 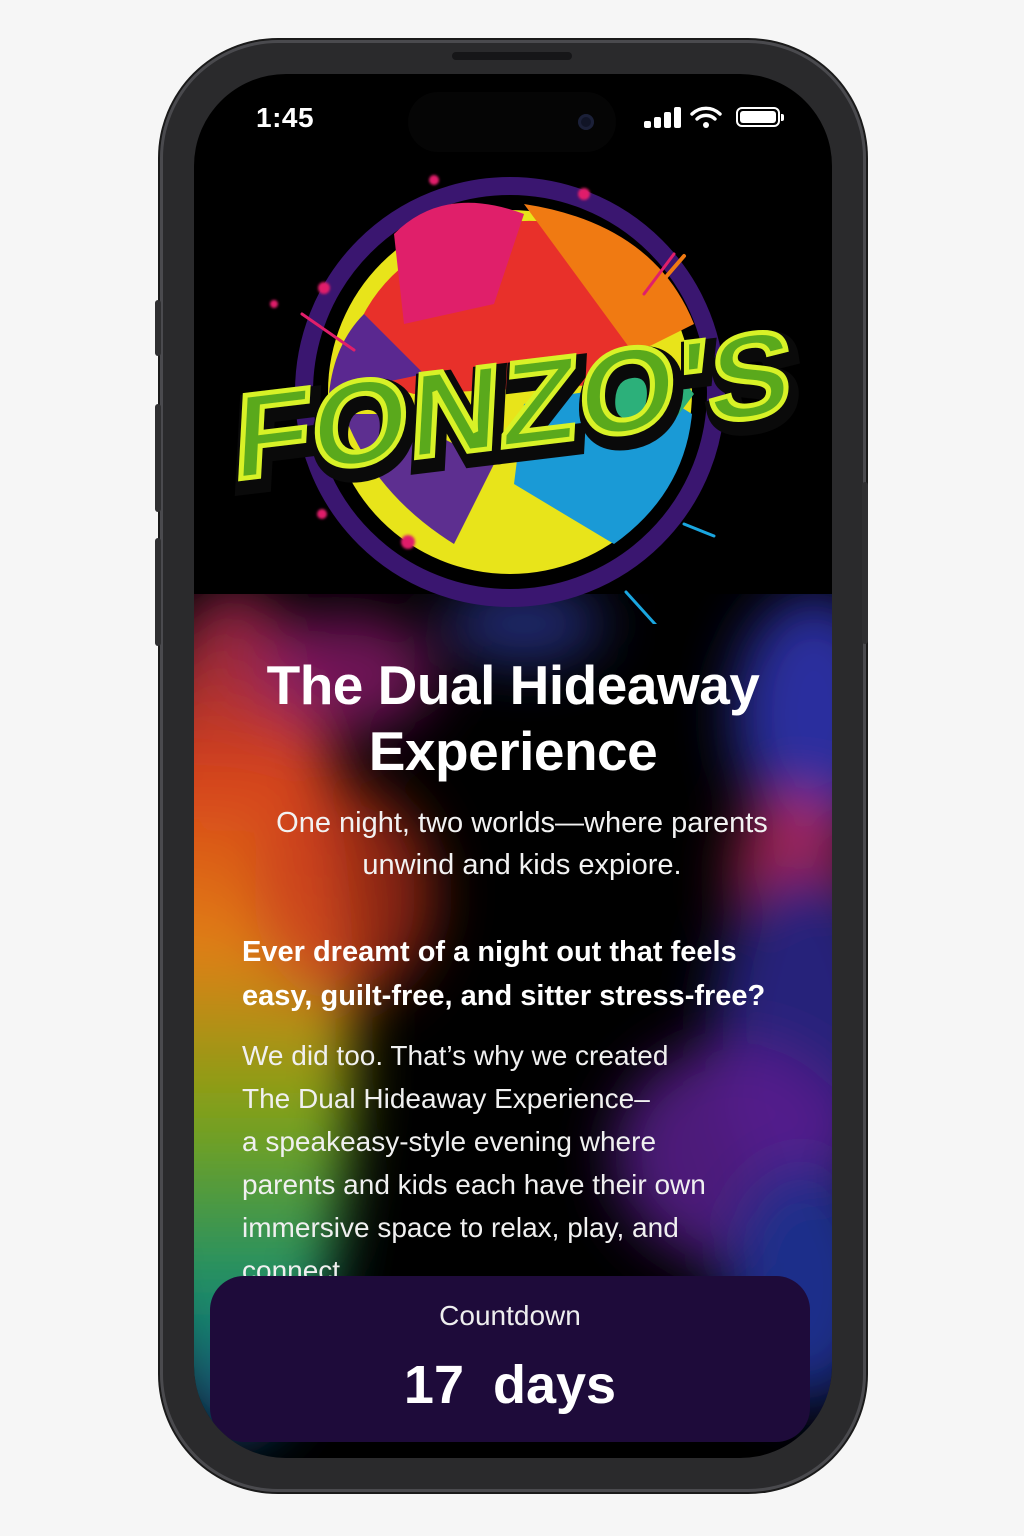 I want to click on question-line-1: Ever dreamt of a night out that feels, so click(x=489, y=952).